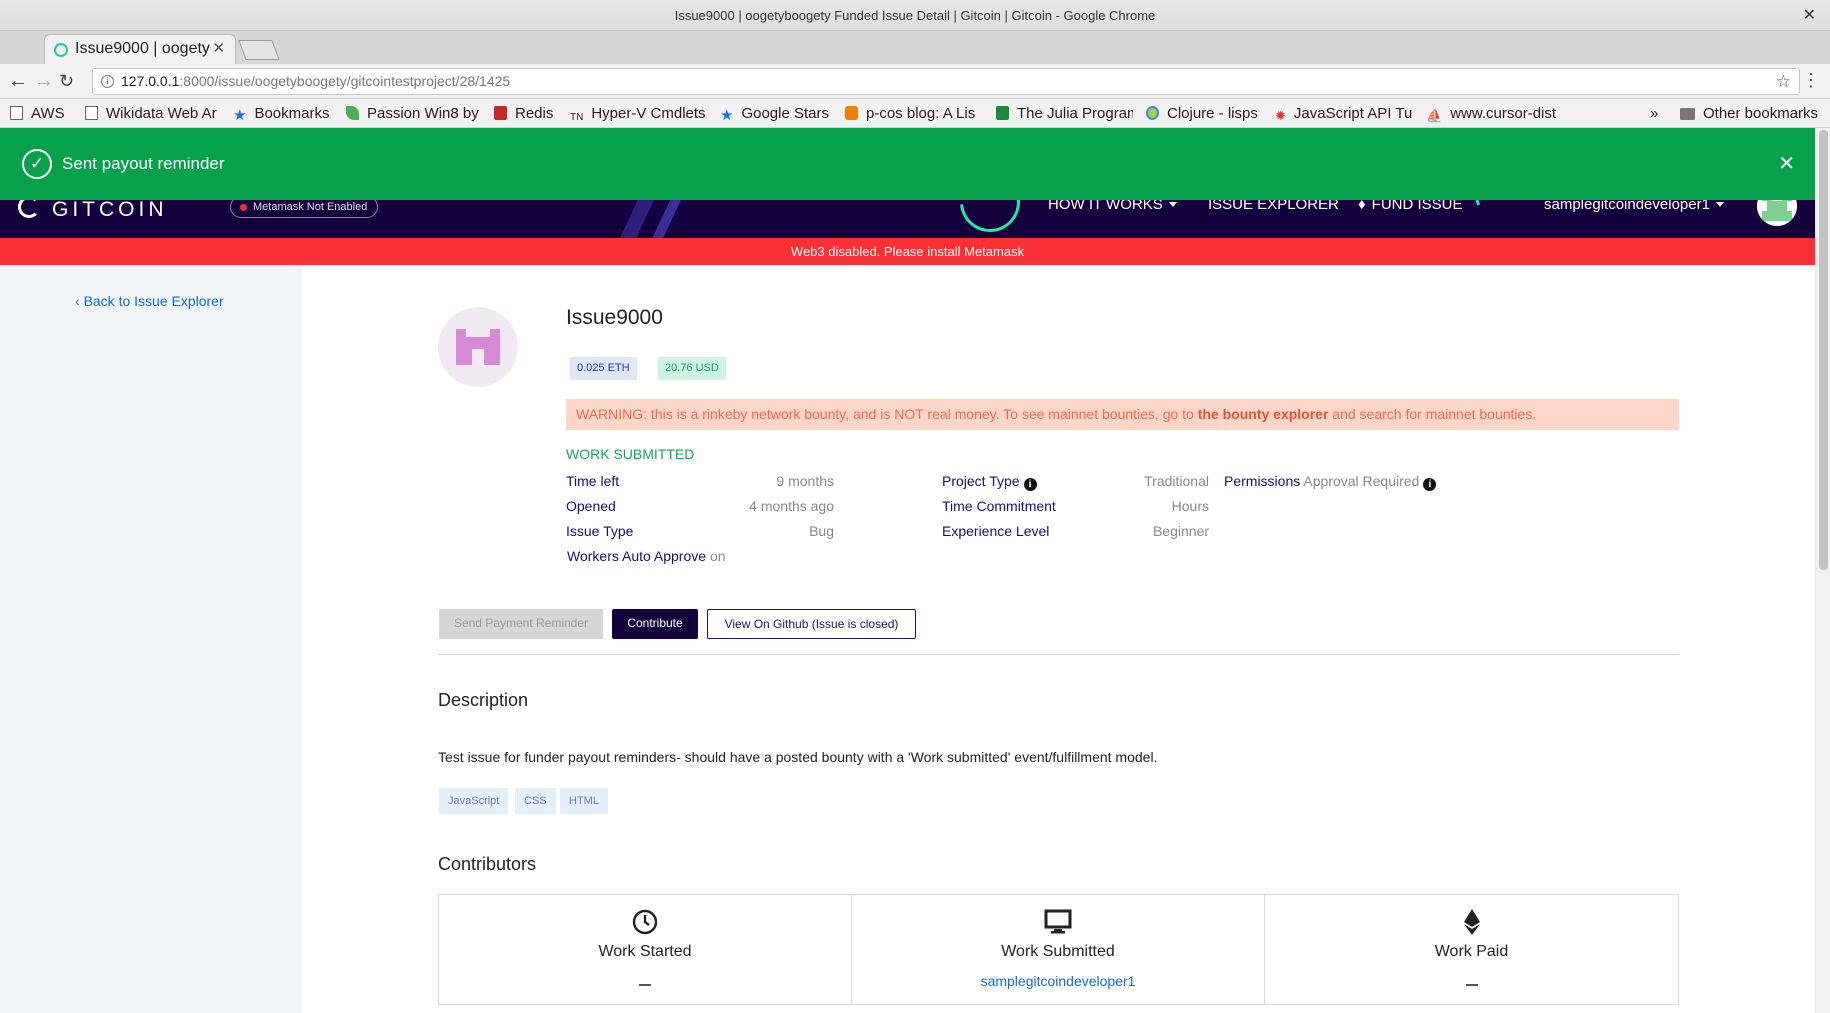 The image size is (1830, 1013). Describe the element at coordinates (638, 114) in the screenshot. I see `bookmark-item: TN Hyper-V Cmdlets` at that location.